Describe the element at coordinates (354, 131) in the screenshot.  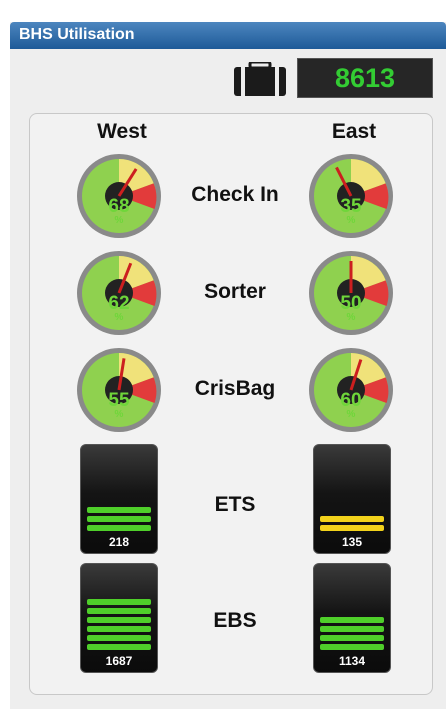
I see `column-header-east: East` at that location.